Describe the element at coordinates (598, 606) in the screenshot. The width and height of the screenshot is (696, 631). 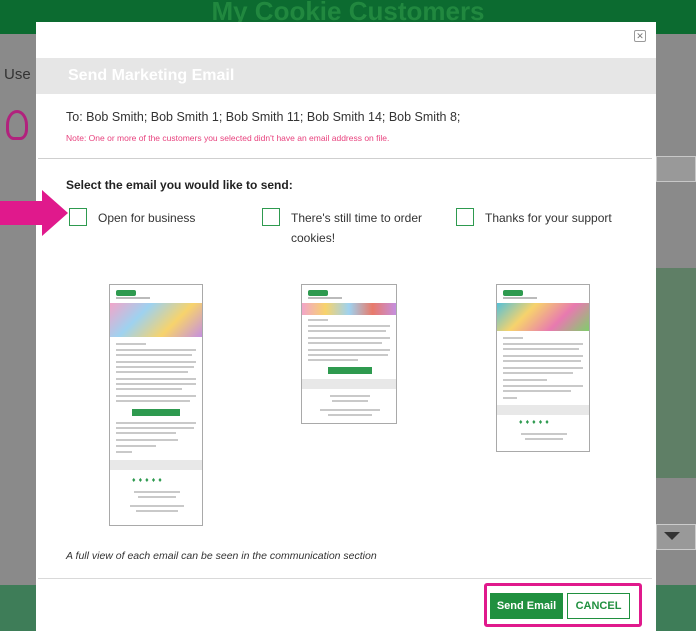
I see `cancel-button: CANCEL` at that location.